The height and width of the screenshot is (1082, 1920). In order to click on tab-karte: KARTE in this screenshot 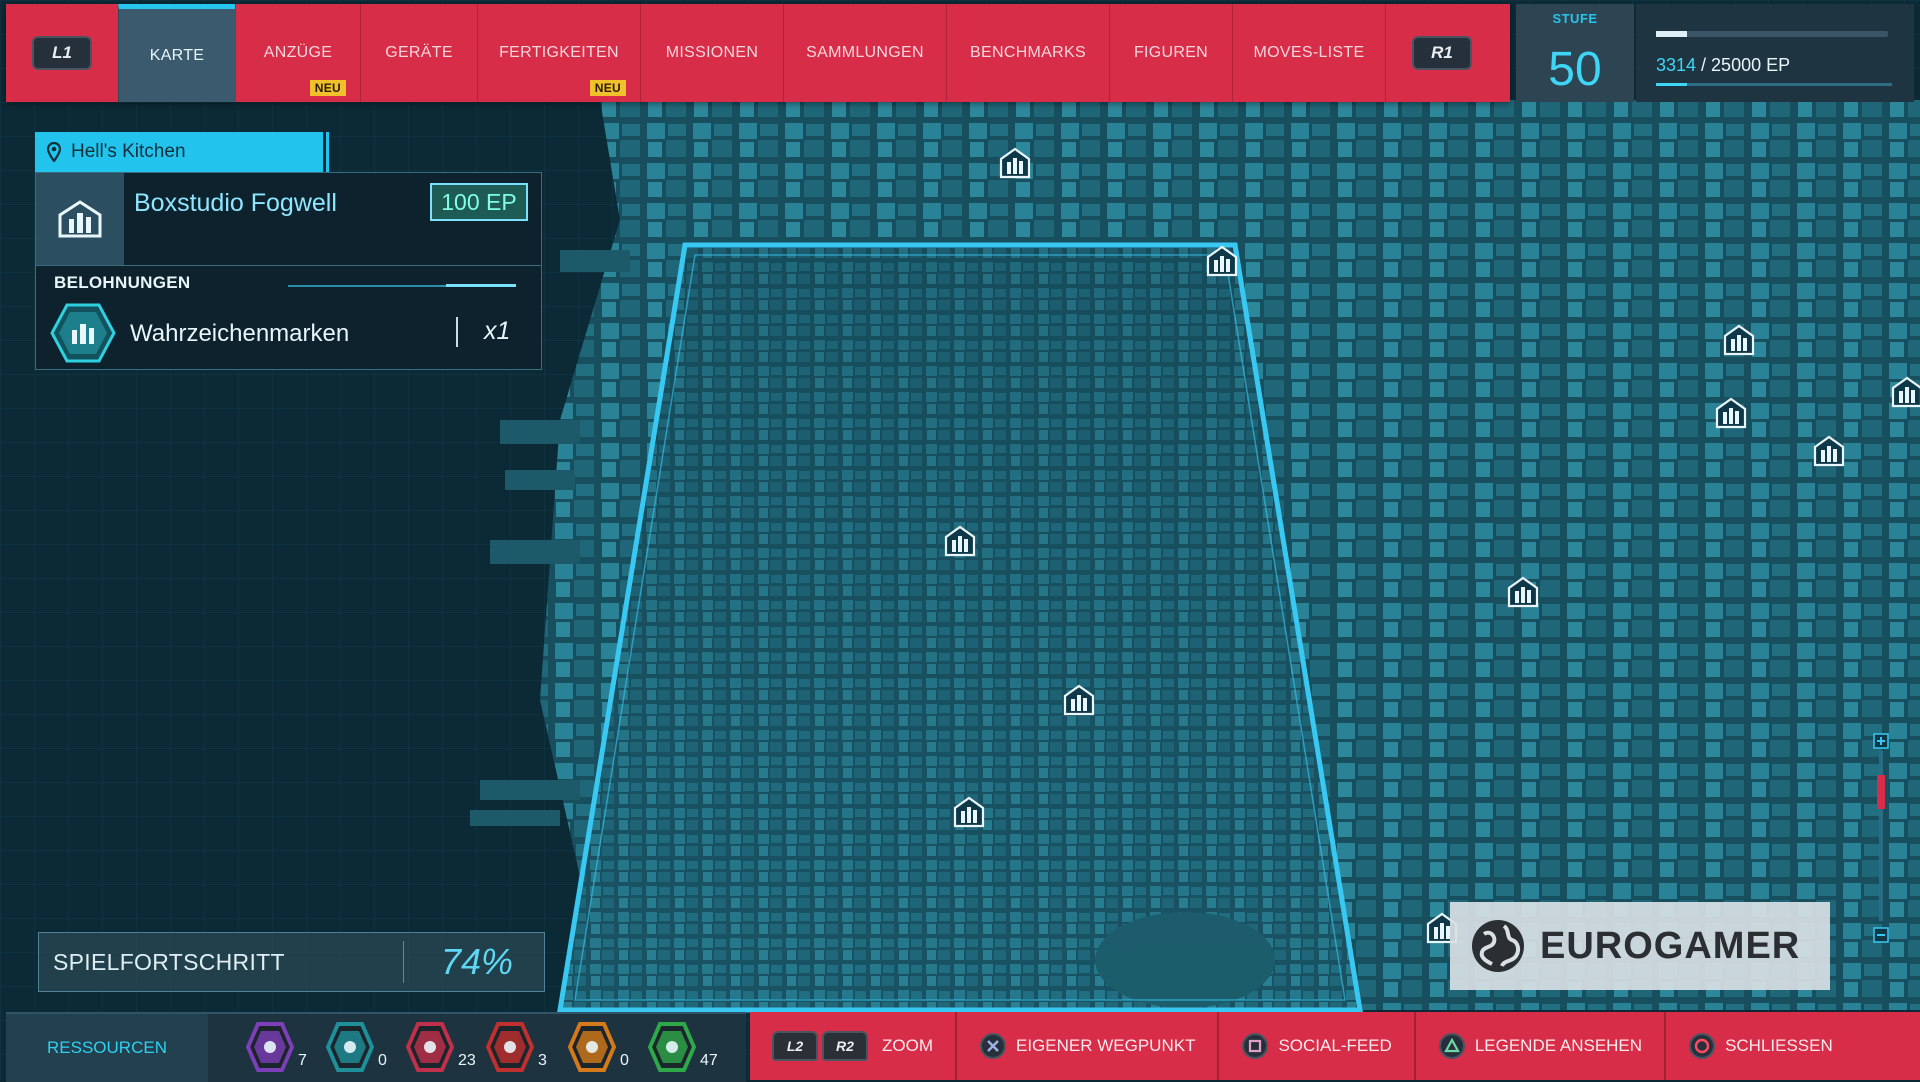, I will do `click(176, 53)`.